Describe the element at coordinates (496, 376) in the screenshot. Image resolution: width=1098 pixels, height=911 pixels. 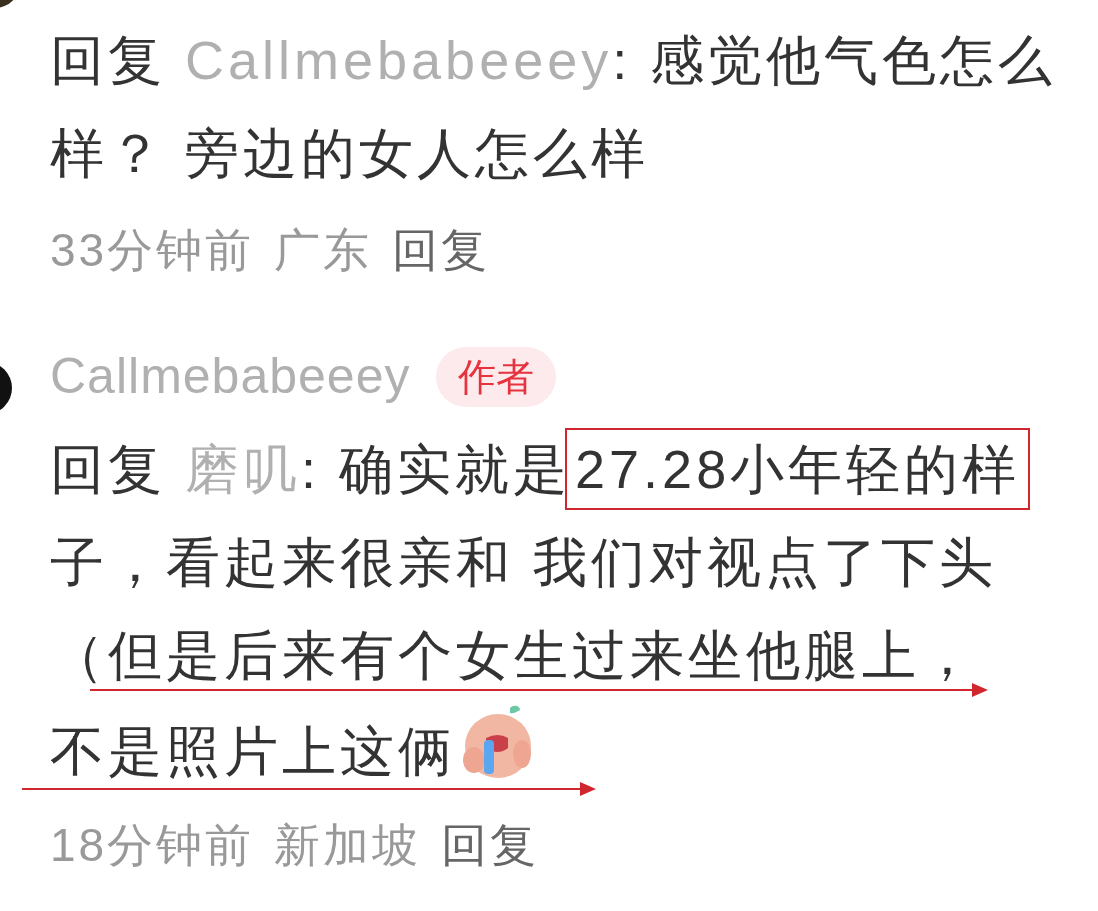
I see `author-badge: 作者` at that location.